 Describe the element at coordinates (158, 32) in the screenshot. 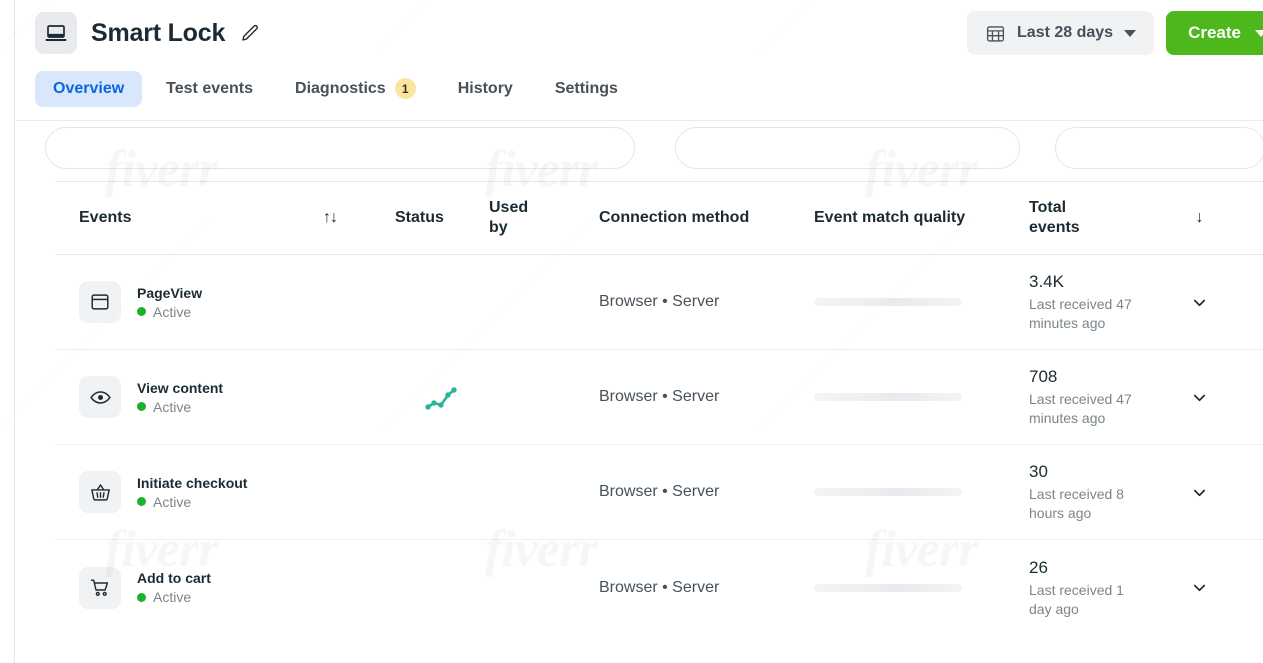

I see `page-title: Smart Lock` at that location.